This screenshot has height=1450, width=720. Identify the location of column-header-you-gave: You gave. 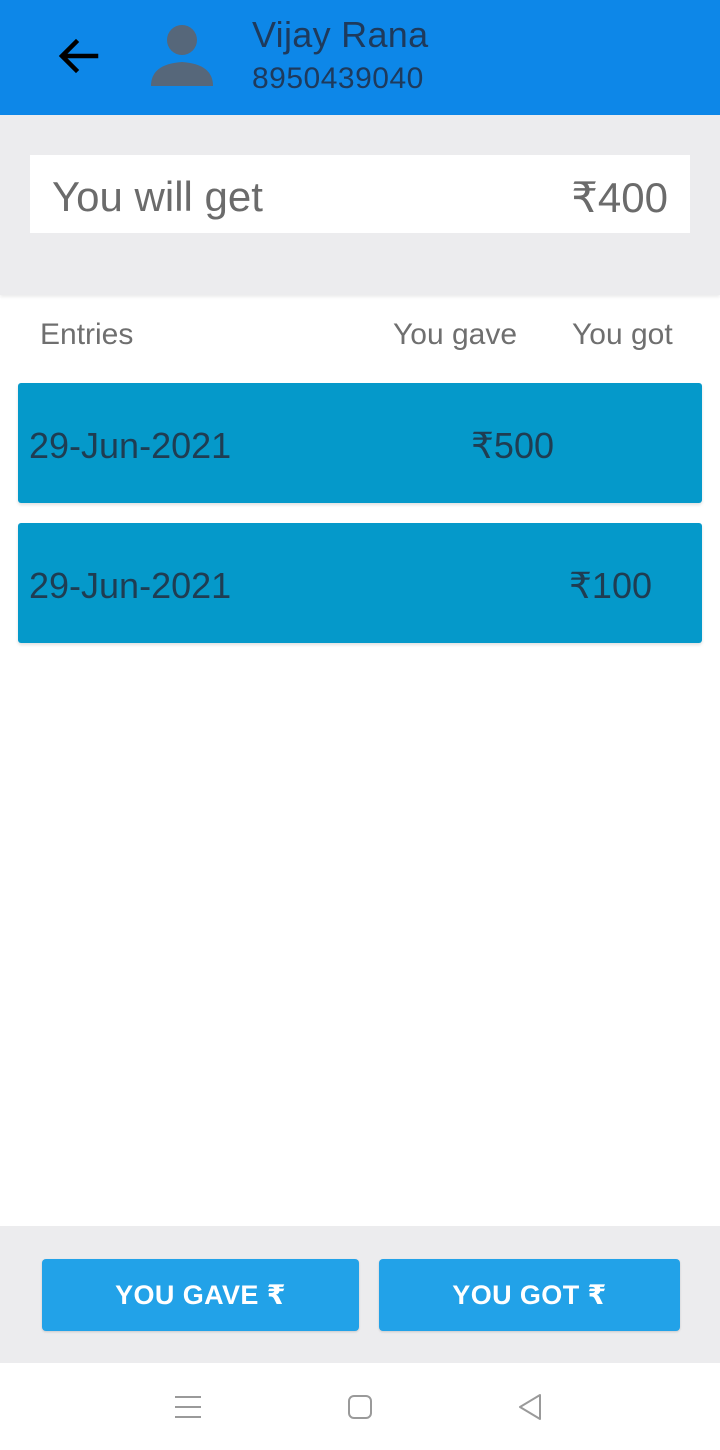
(455, 334).